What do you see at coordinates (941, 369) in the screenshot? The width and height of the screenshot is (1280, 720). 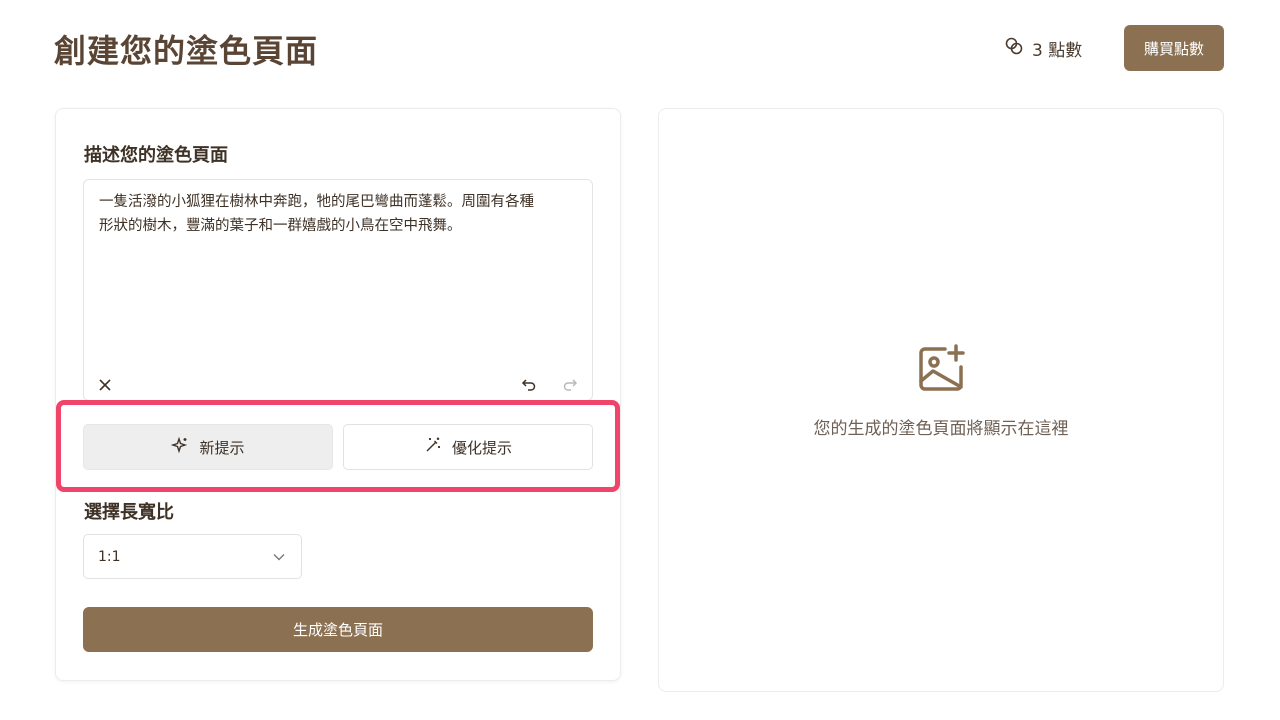 I see `image-plus-icon` at bounding box center [941, 369].